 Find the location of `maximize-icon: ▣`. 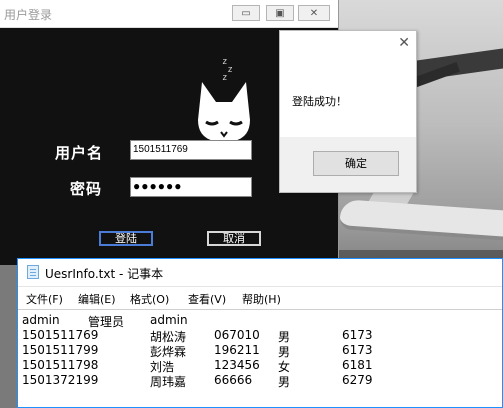

maximize-icon: ▣ is located at coordinates (280, 13).